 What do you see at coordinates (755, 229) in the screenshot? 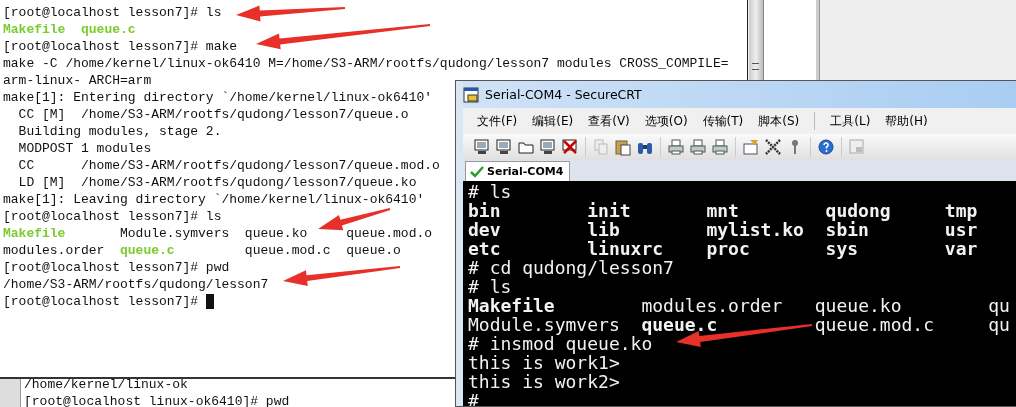
I see `file-name: mylist.ko` at bounding box center [755, 229].